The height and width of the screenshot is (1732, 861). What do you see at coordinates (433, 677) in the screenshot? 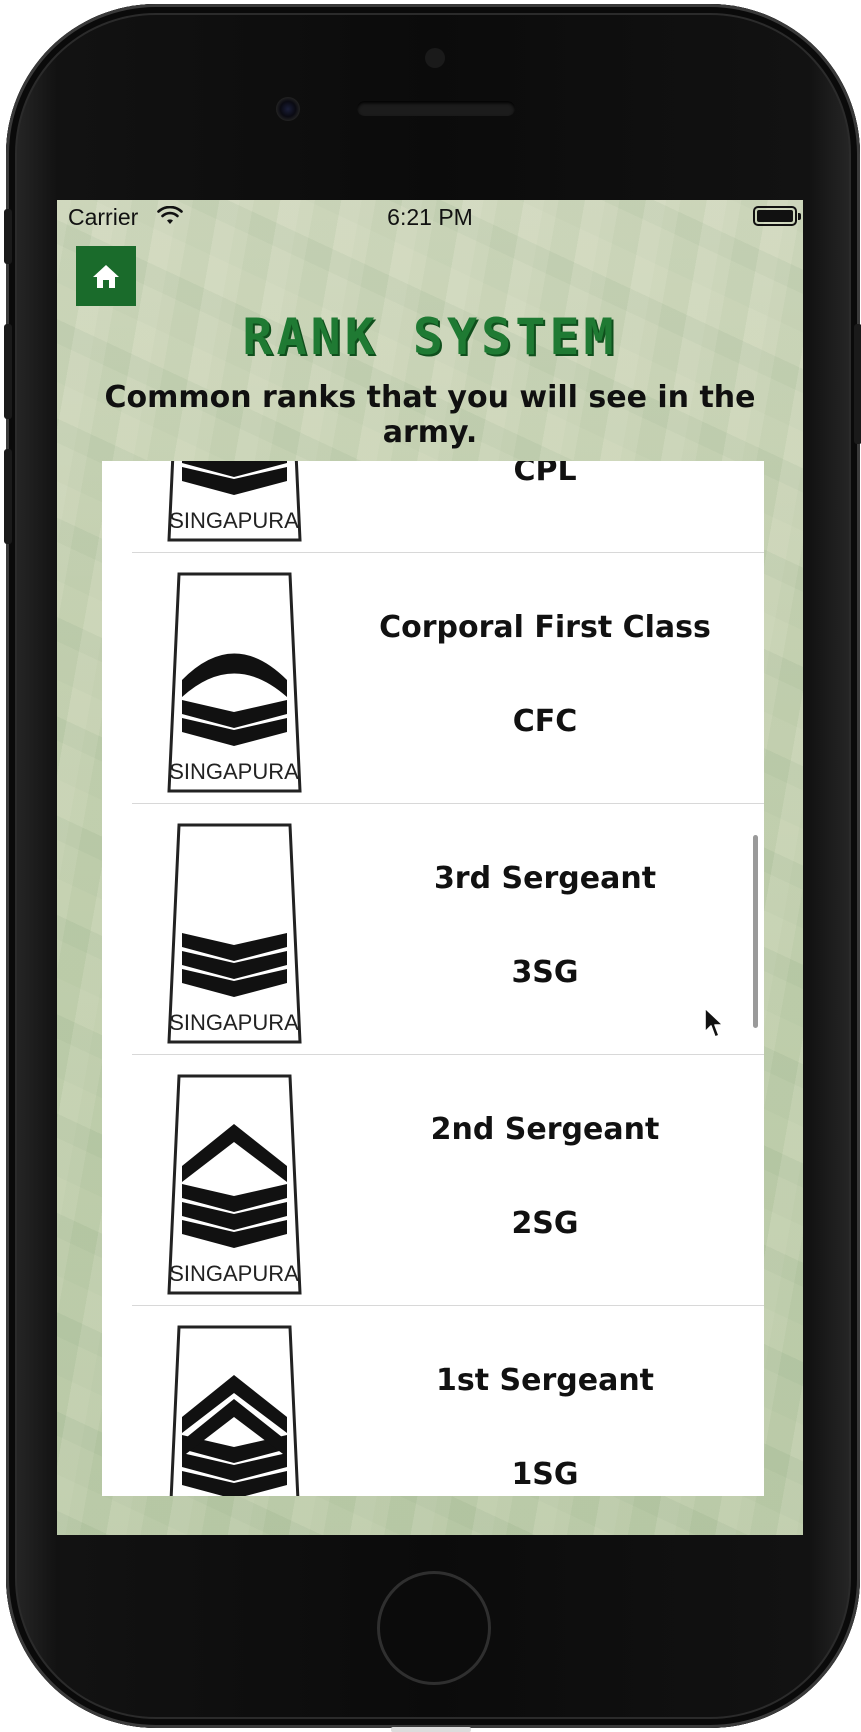
I see `rank-list-item: SINGAPURA Corporal First Class CFC` at bounding box center [433, 677].